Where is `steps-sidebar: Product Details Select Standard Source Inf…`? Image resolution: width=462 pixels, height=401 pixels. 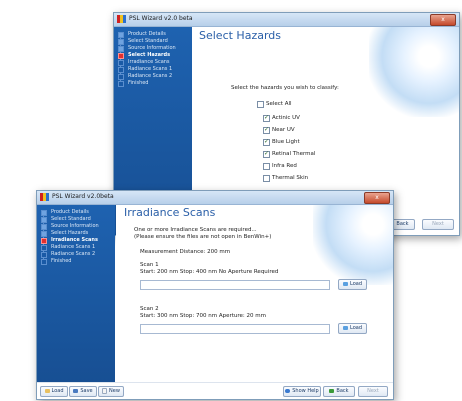
steps-sidebar: Product Details Select Standard Source Inf… is located at coordinates (76, 294).